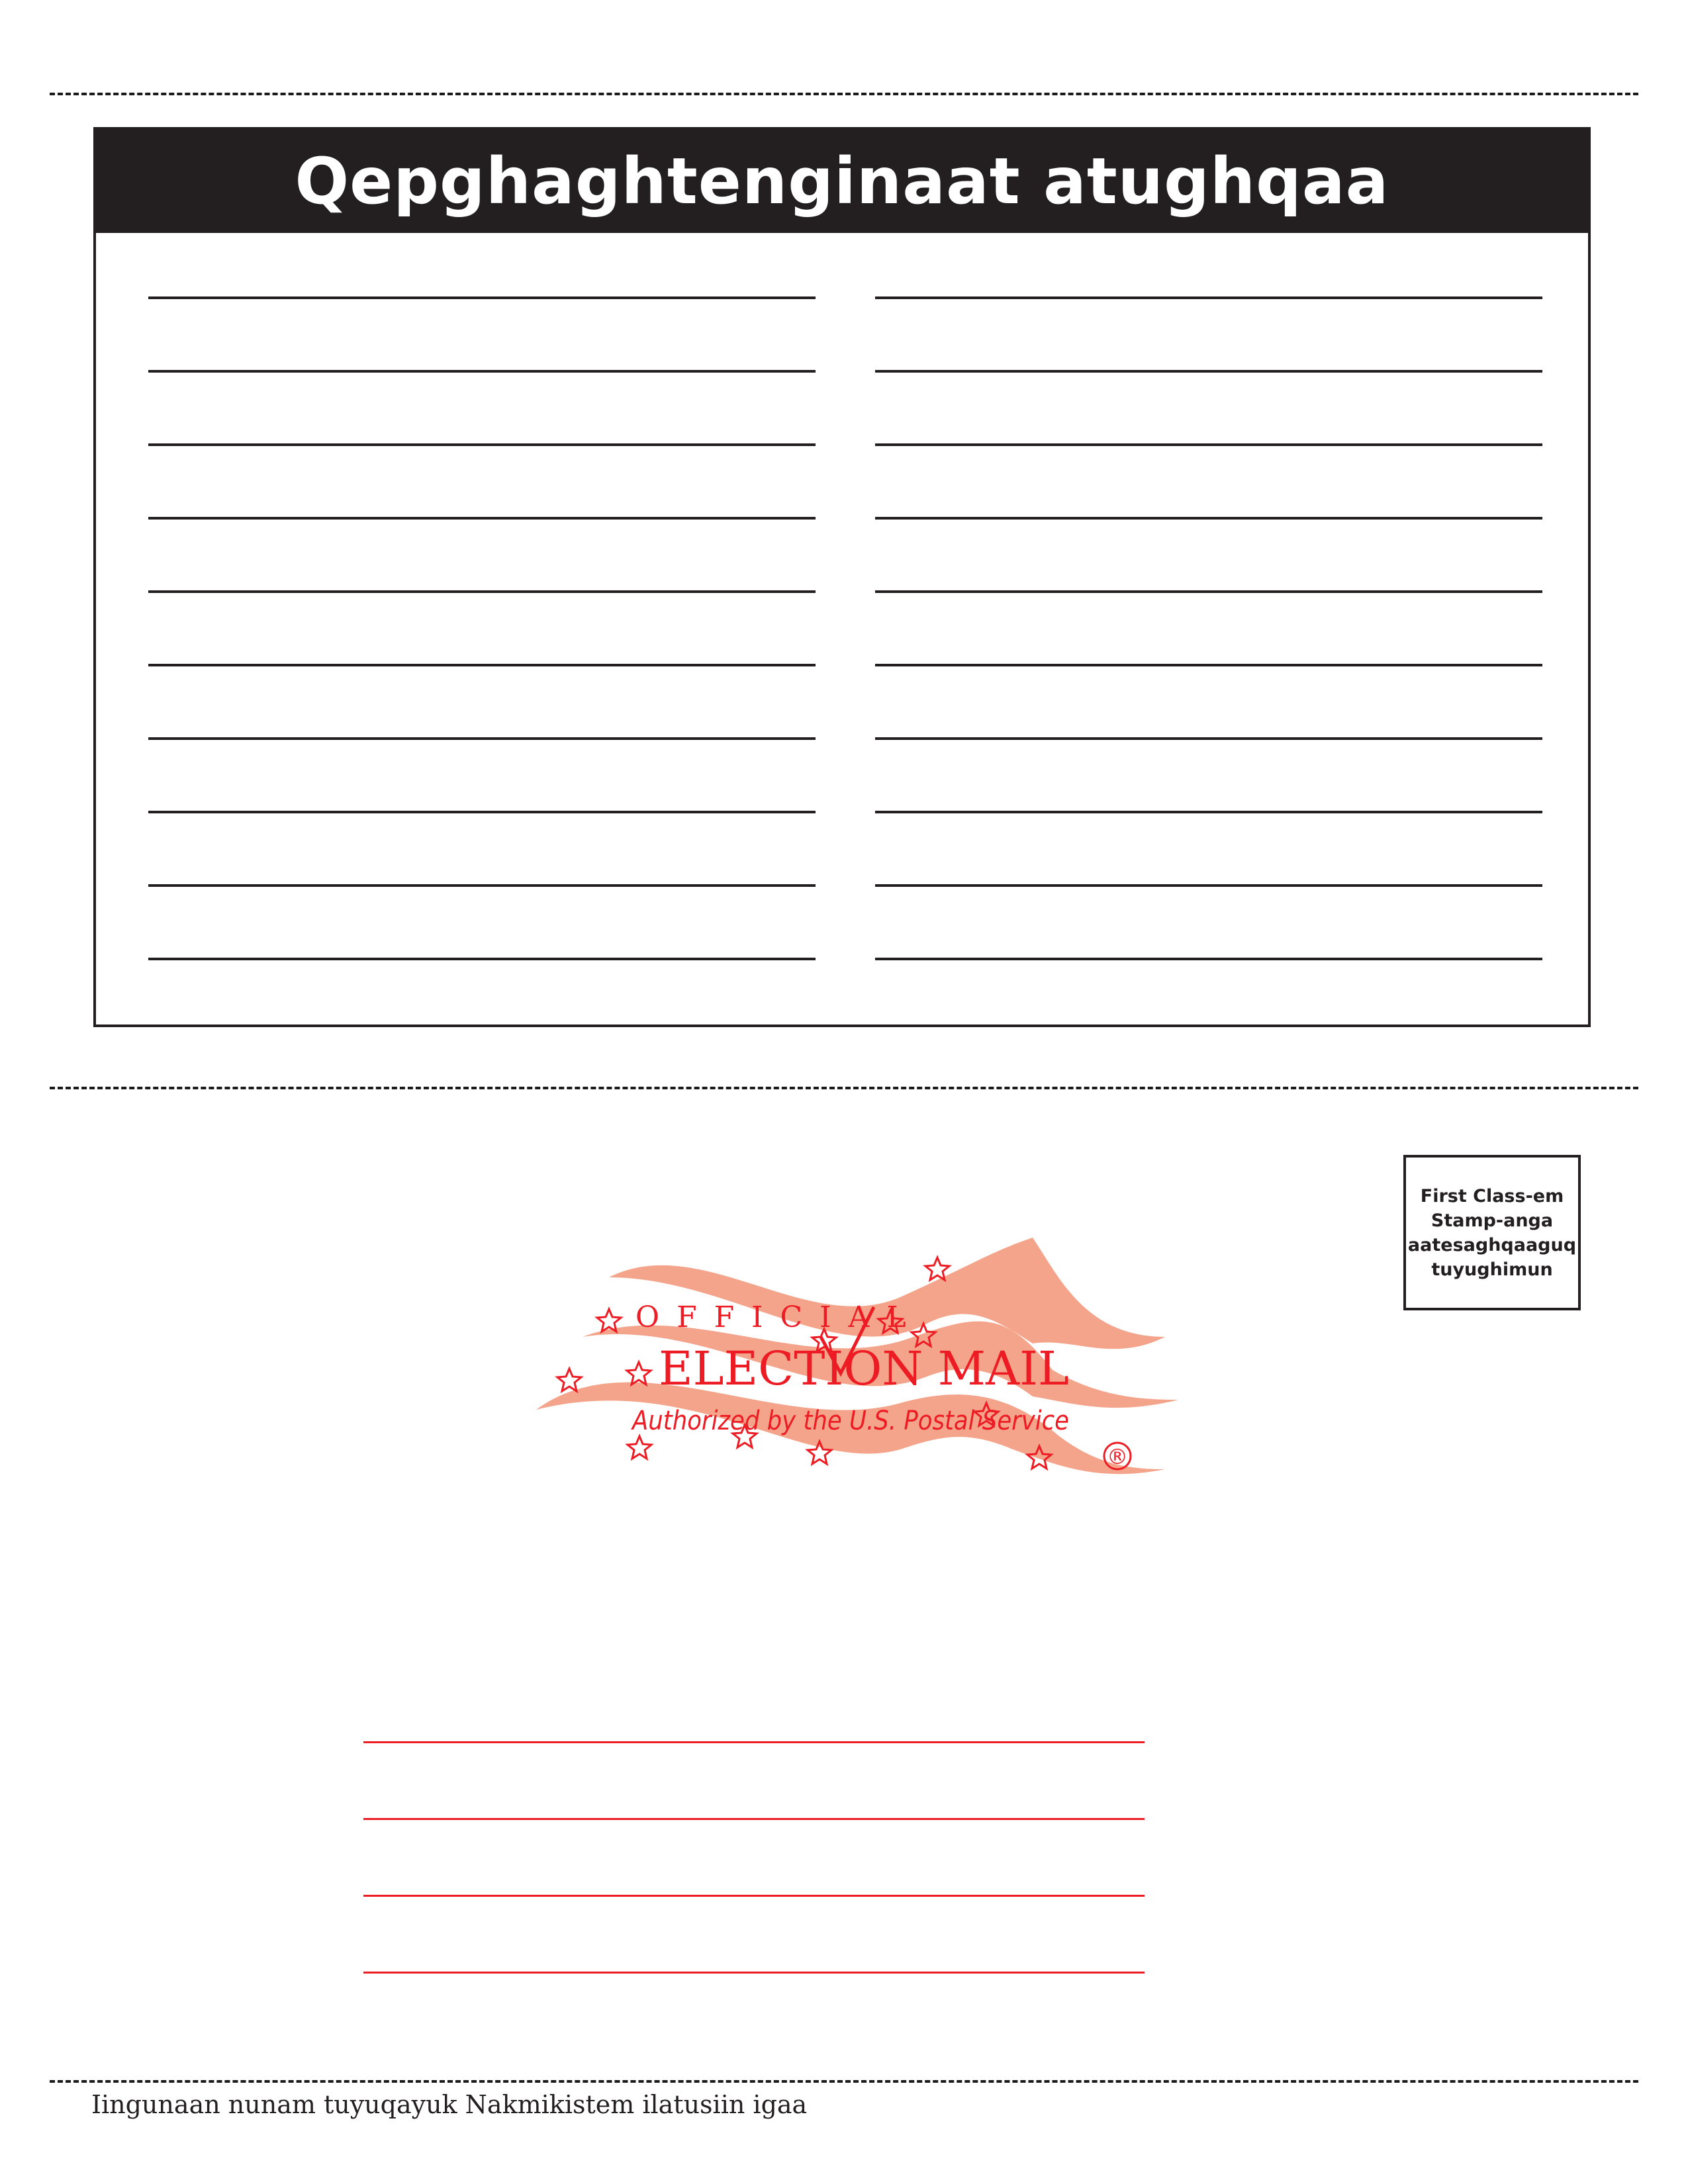  What do you see at coordinates (844, 2081) in the screenshot?
I see `cut-line-bottom` at bounding box center [844, 2081].